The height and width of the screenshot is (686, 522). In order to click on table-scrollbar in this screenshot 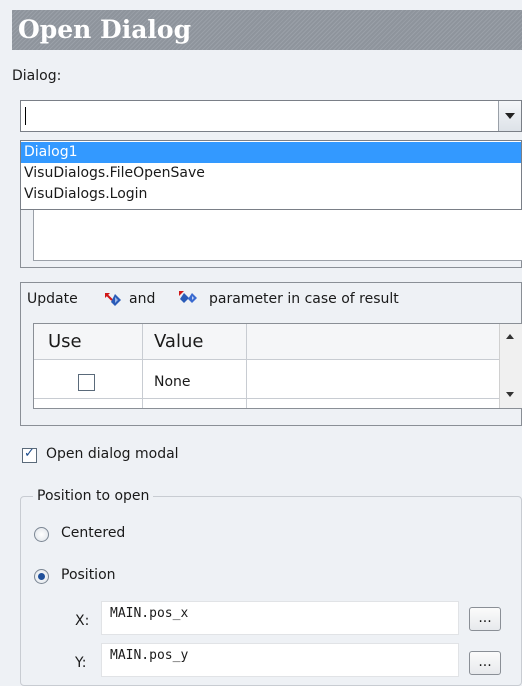, I will do `click(510, 366)`.